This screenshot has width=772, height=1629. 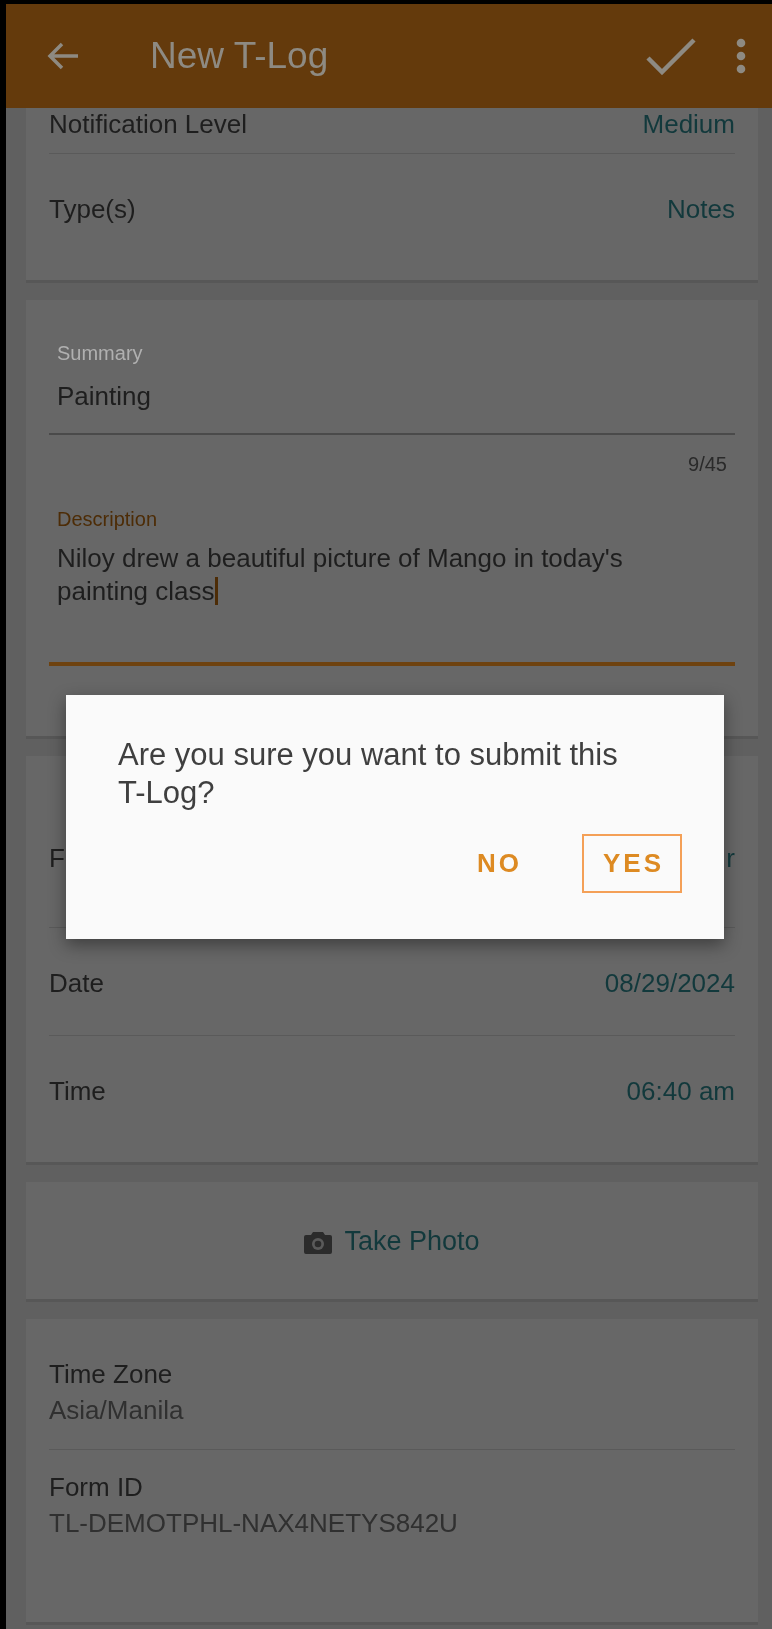 What do you see at coordinates (117, 1410) in the screenshot?
I see `field-value: Asia/Manila` at bounding box center [117, 1410].